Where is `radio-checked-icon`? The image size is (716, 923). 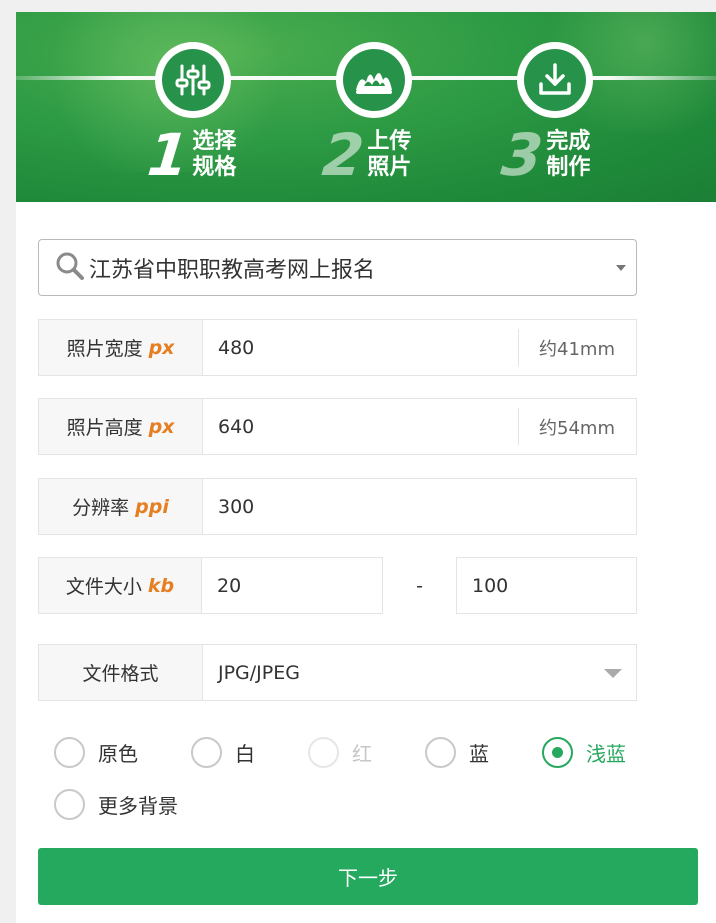
radio-checked-icon is located at coordinates (557, 752).